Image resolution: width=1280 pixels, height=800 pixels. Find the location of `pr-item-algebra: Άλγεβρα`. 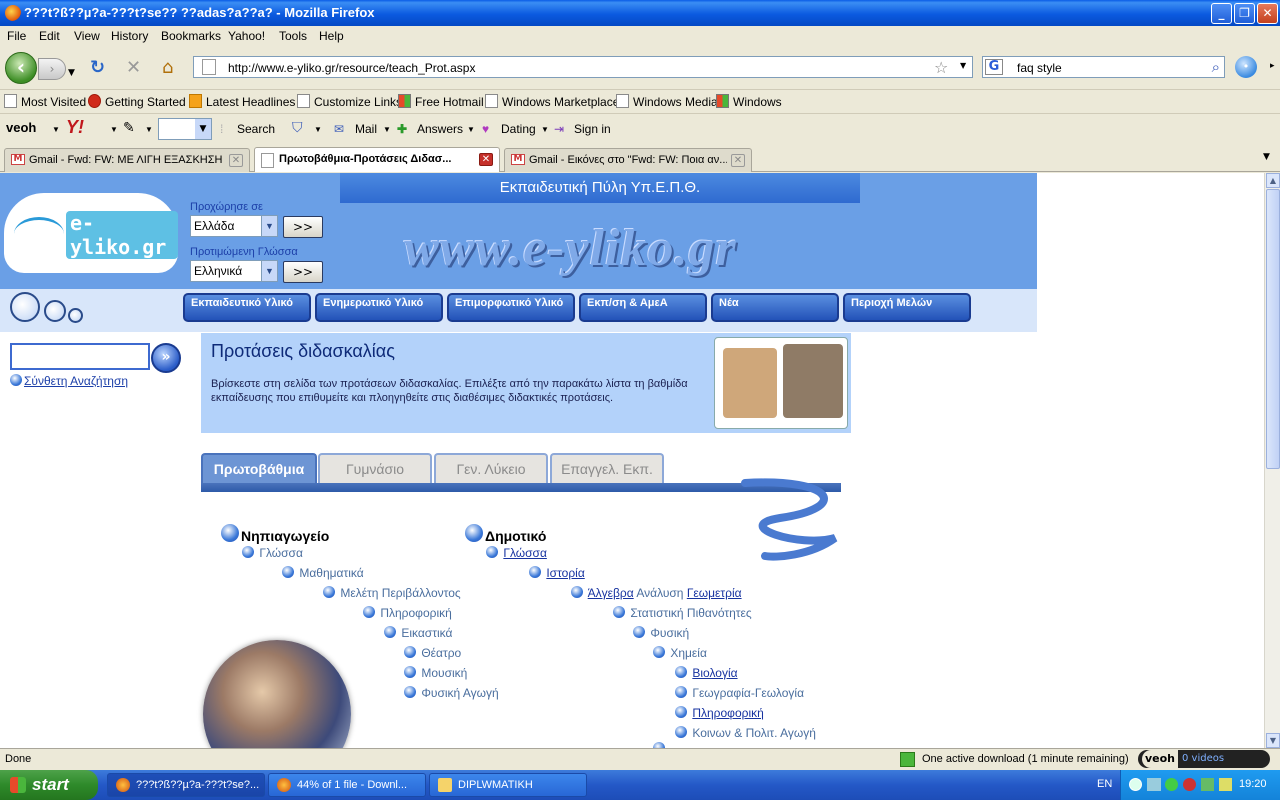

pr-item-algebra: Άλγεβρα is located at coordinates (611, 593).